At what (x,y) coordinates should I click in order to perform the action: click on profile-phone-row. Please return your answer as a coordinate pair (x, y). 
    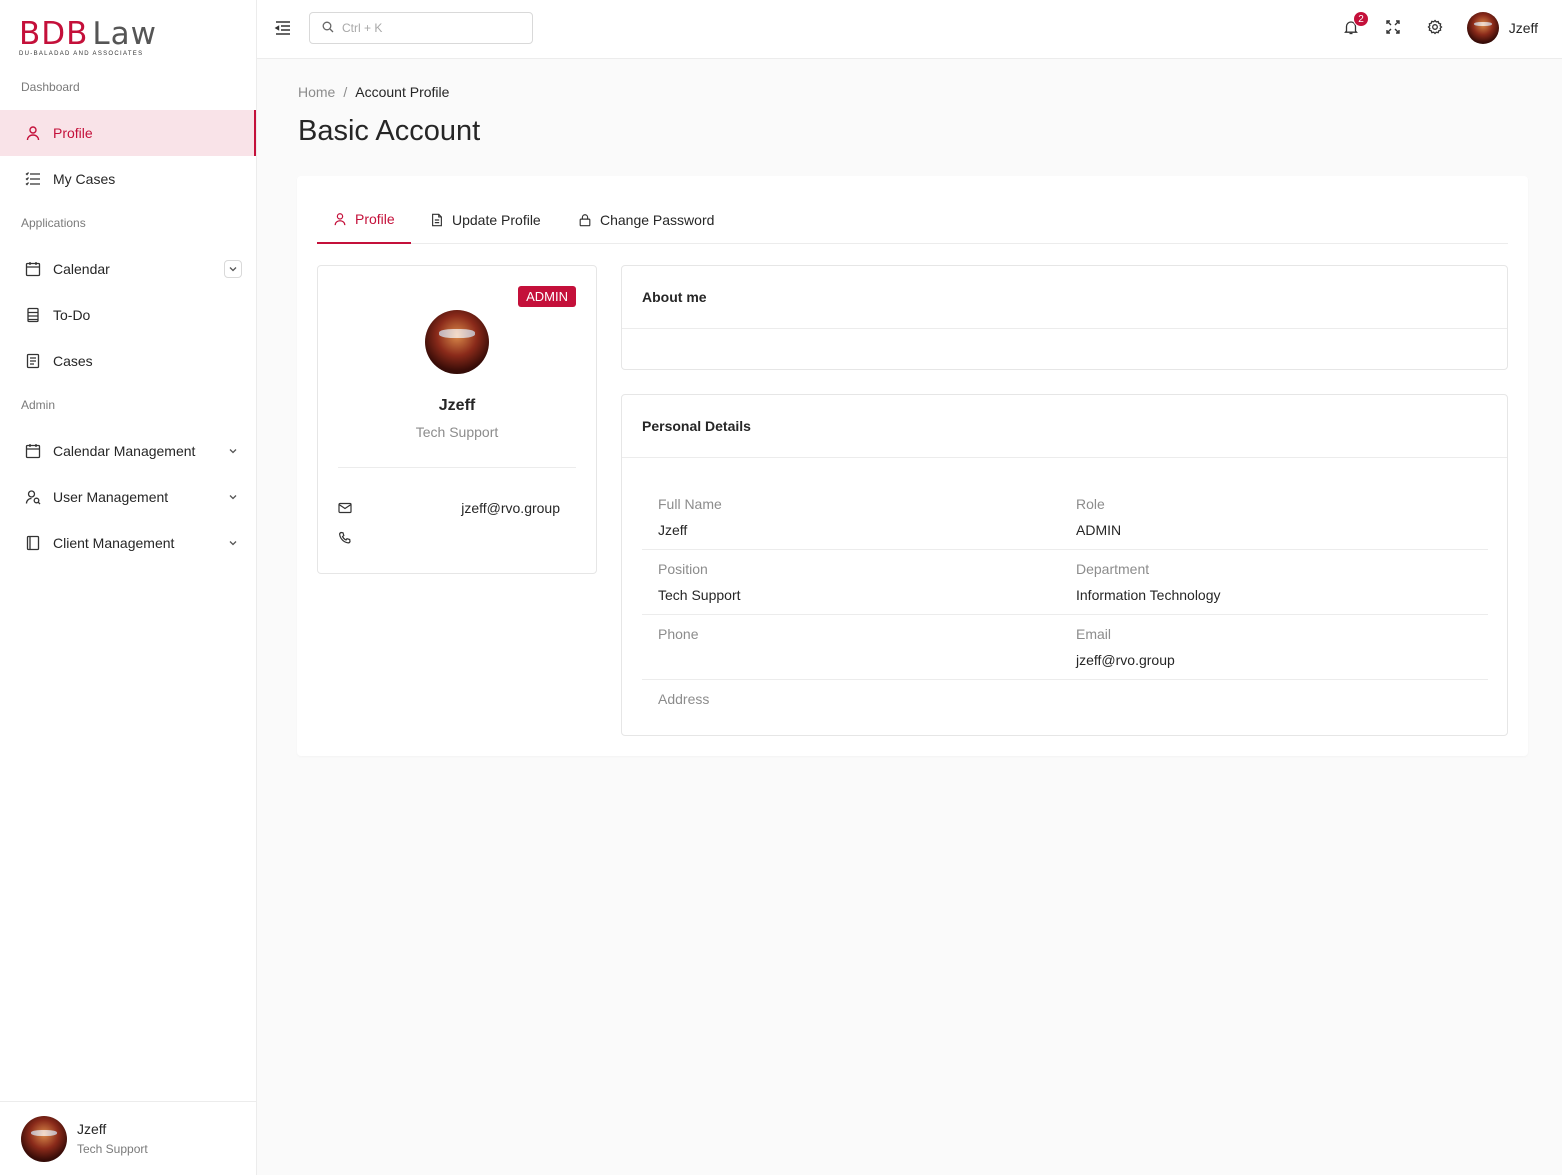
    Looking at the image, I should click on (449, 538).